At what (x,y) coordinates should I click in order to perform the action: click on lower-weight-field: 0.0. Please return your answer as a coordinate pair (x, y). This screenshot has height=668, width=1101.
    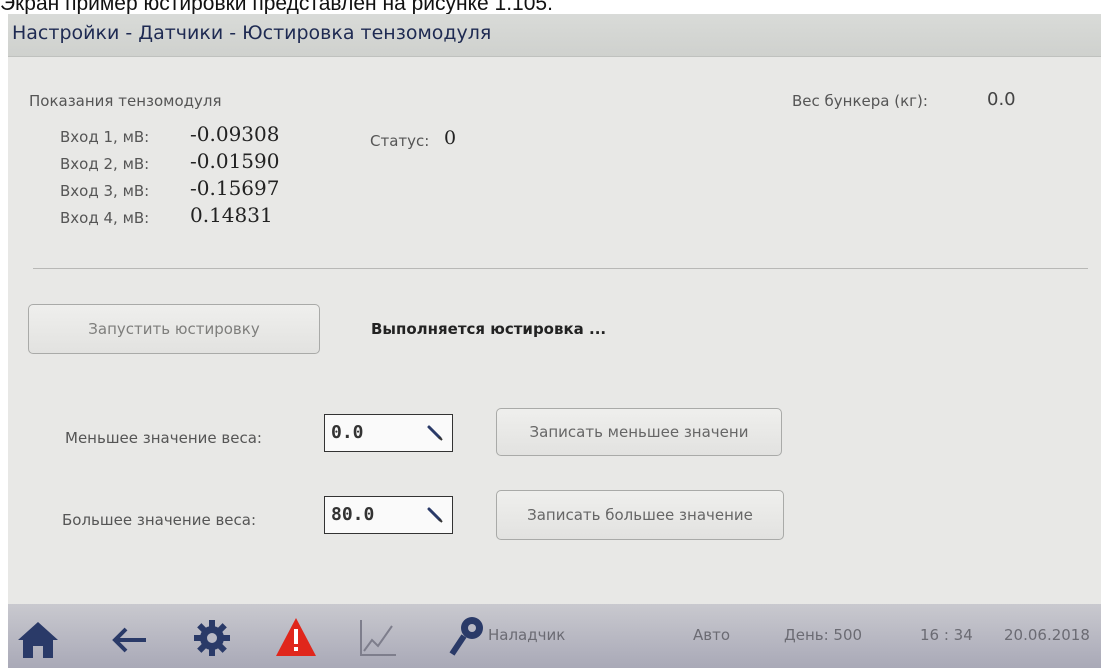
    Looking at the image, I should click on (388, 433).